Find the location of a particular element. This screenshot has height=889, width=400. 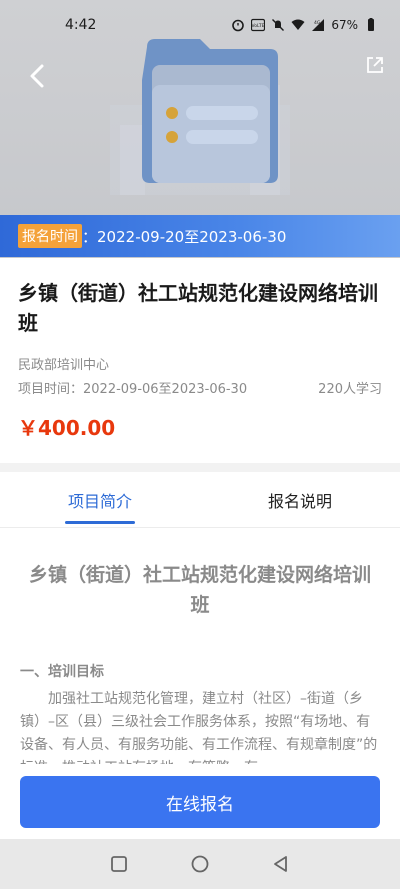

registration-period-banner: 报名时间 ： 2022-09-20至2023-06-30 is located at coordinates (200, 236).